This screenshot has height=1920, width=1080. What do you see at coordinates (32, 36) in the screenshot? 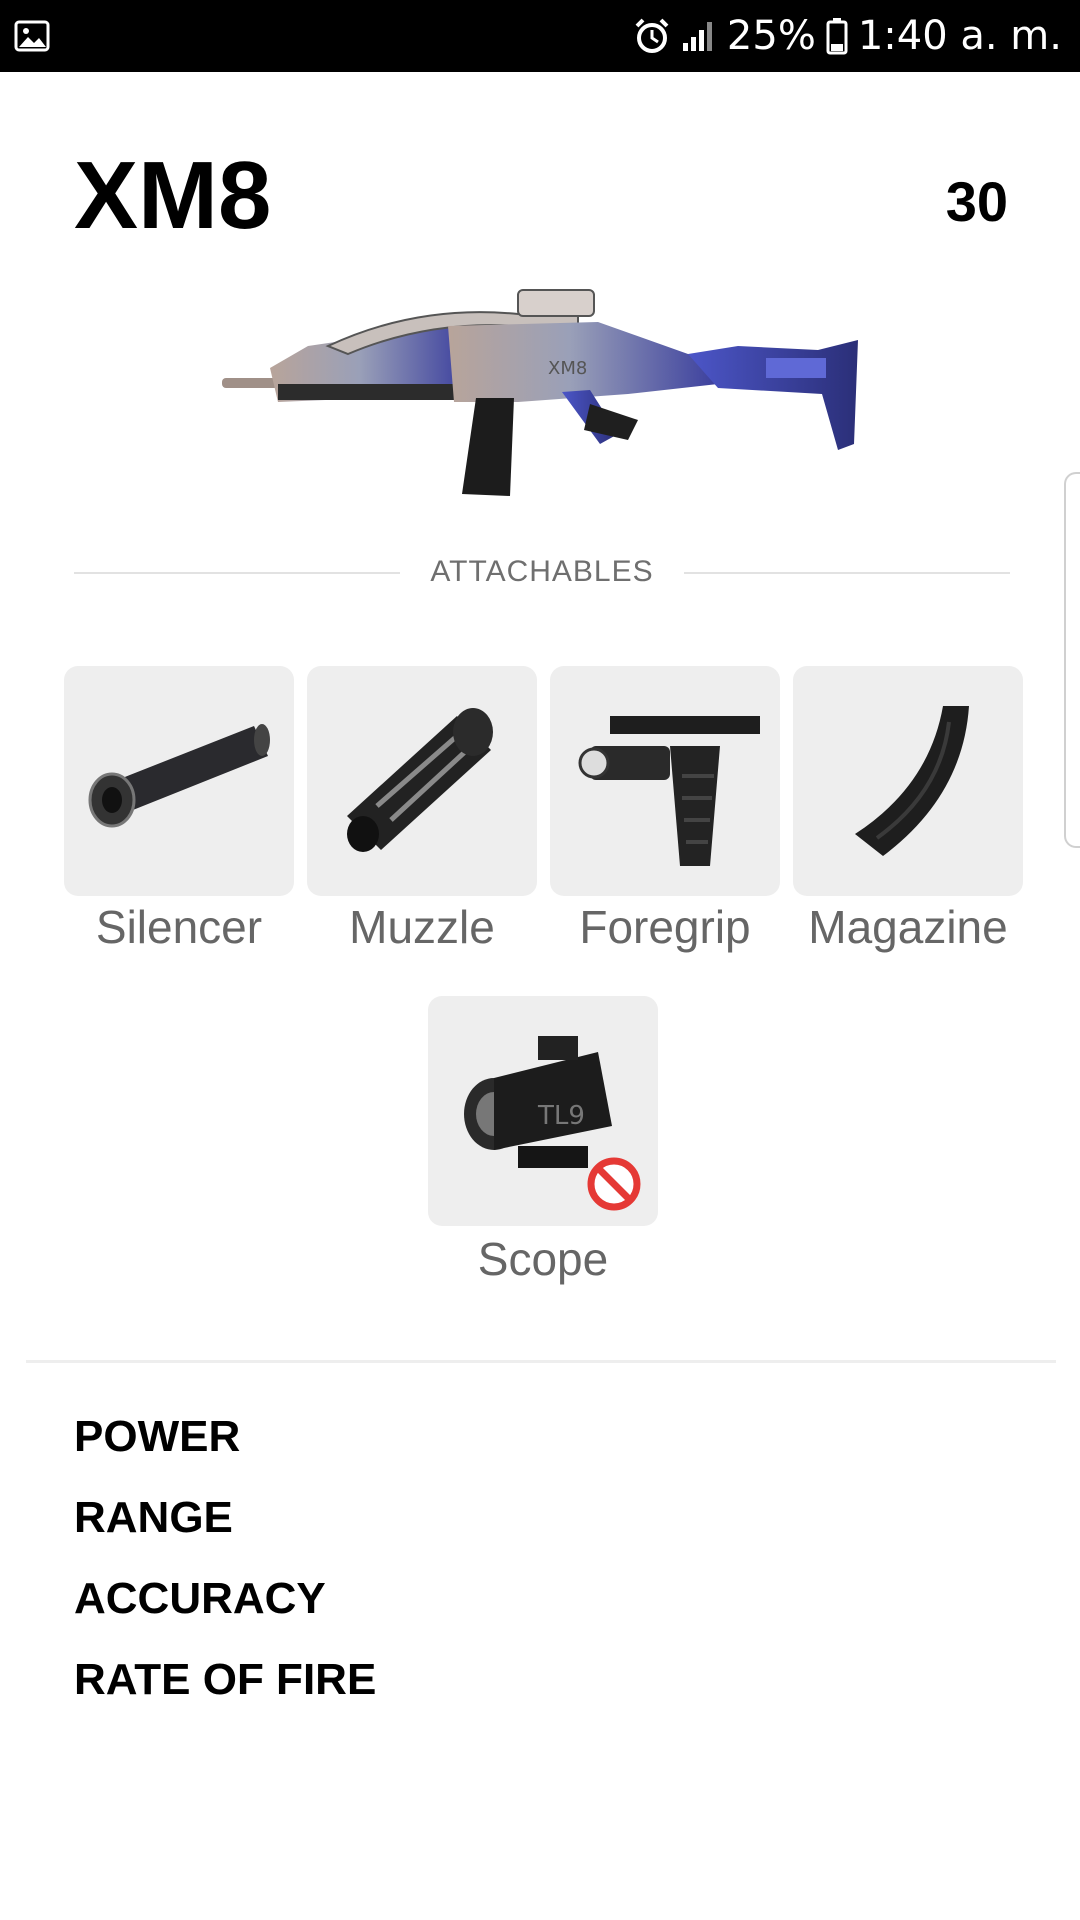
I see `gallery-icon` at bounding box center [32, 36].